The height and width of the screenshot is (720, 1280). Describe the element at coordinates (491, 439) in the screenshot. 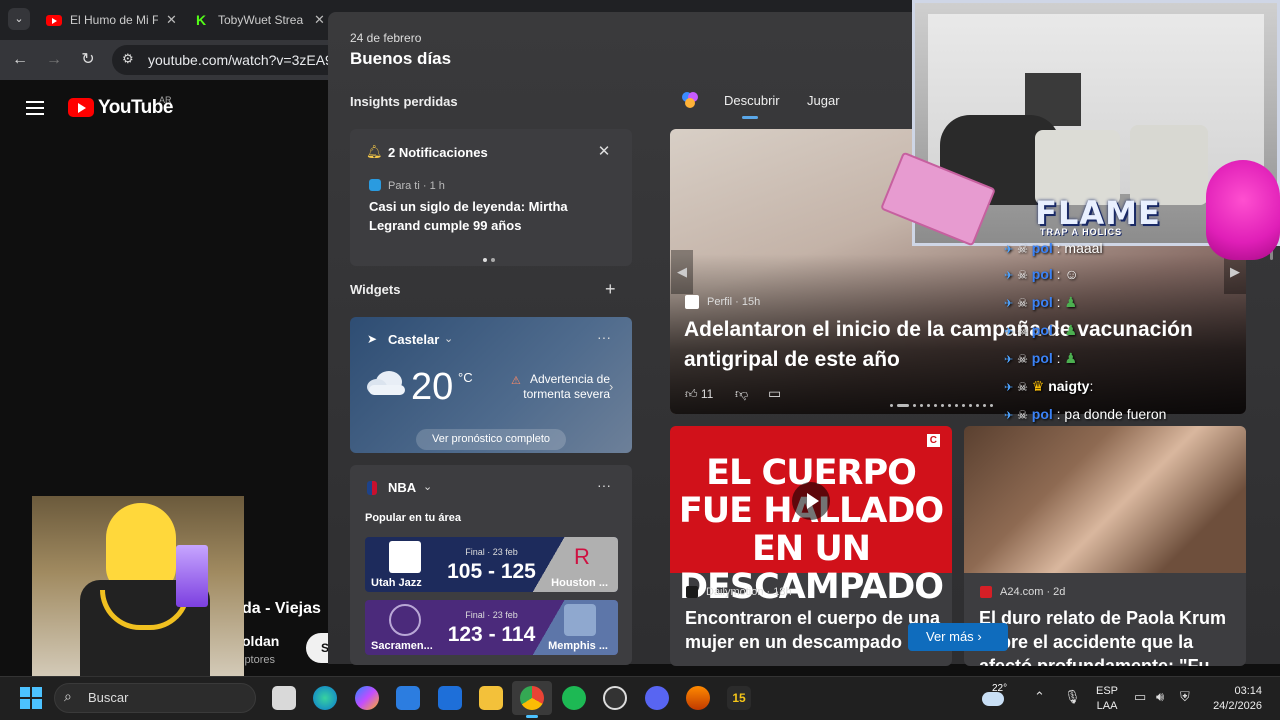

I see `full-forecast-button: Ver pronóstico completo` at that location.